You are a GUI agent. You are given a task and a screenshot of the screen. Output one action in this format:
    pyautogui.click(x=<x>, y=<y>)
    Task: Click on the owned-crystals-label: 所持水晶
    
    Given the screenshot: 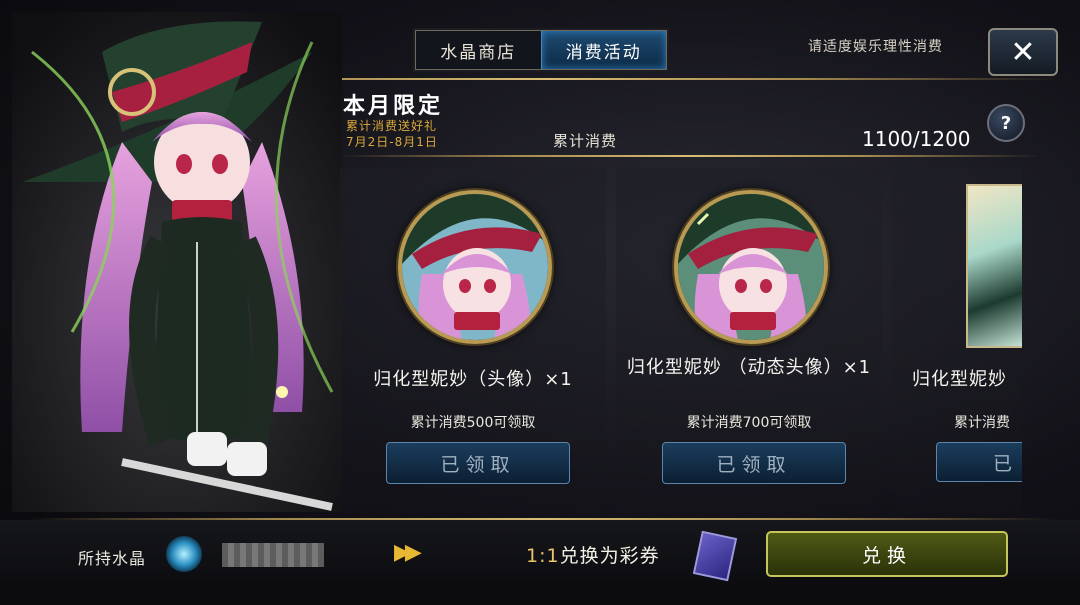 What is the action you would take?
    pyautogui.click(x=112, y=558)
    